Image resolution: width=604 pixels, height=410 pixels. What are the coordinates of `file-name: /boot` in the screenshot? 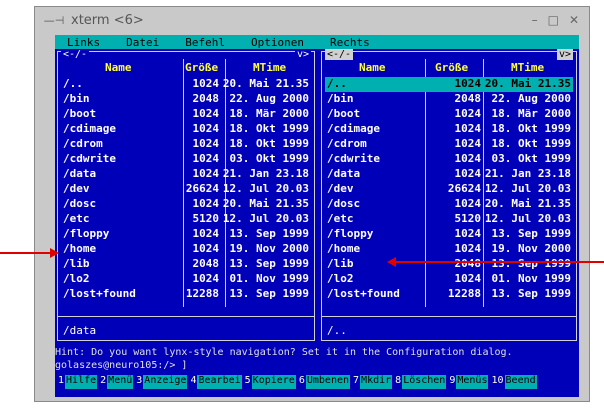 It's located at (80, 113).